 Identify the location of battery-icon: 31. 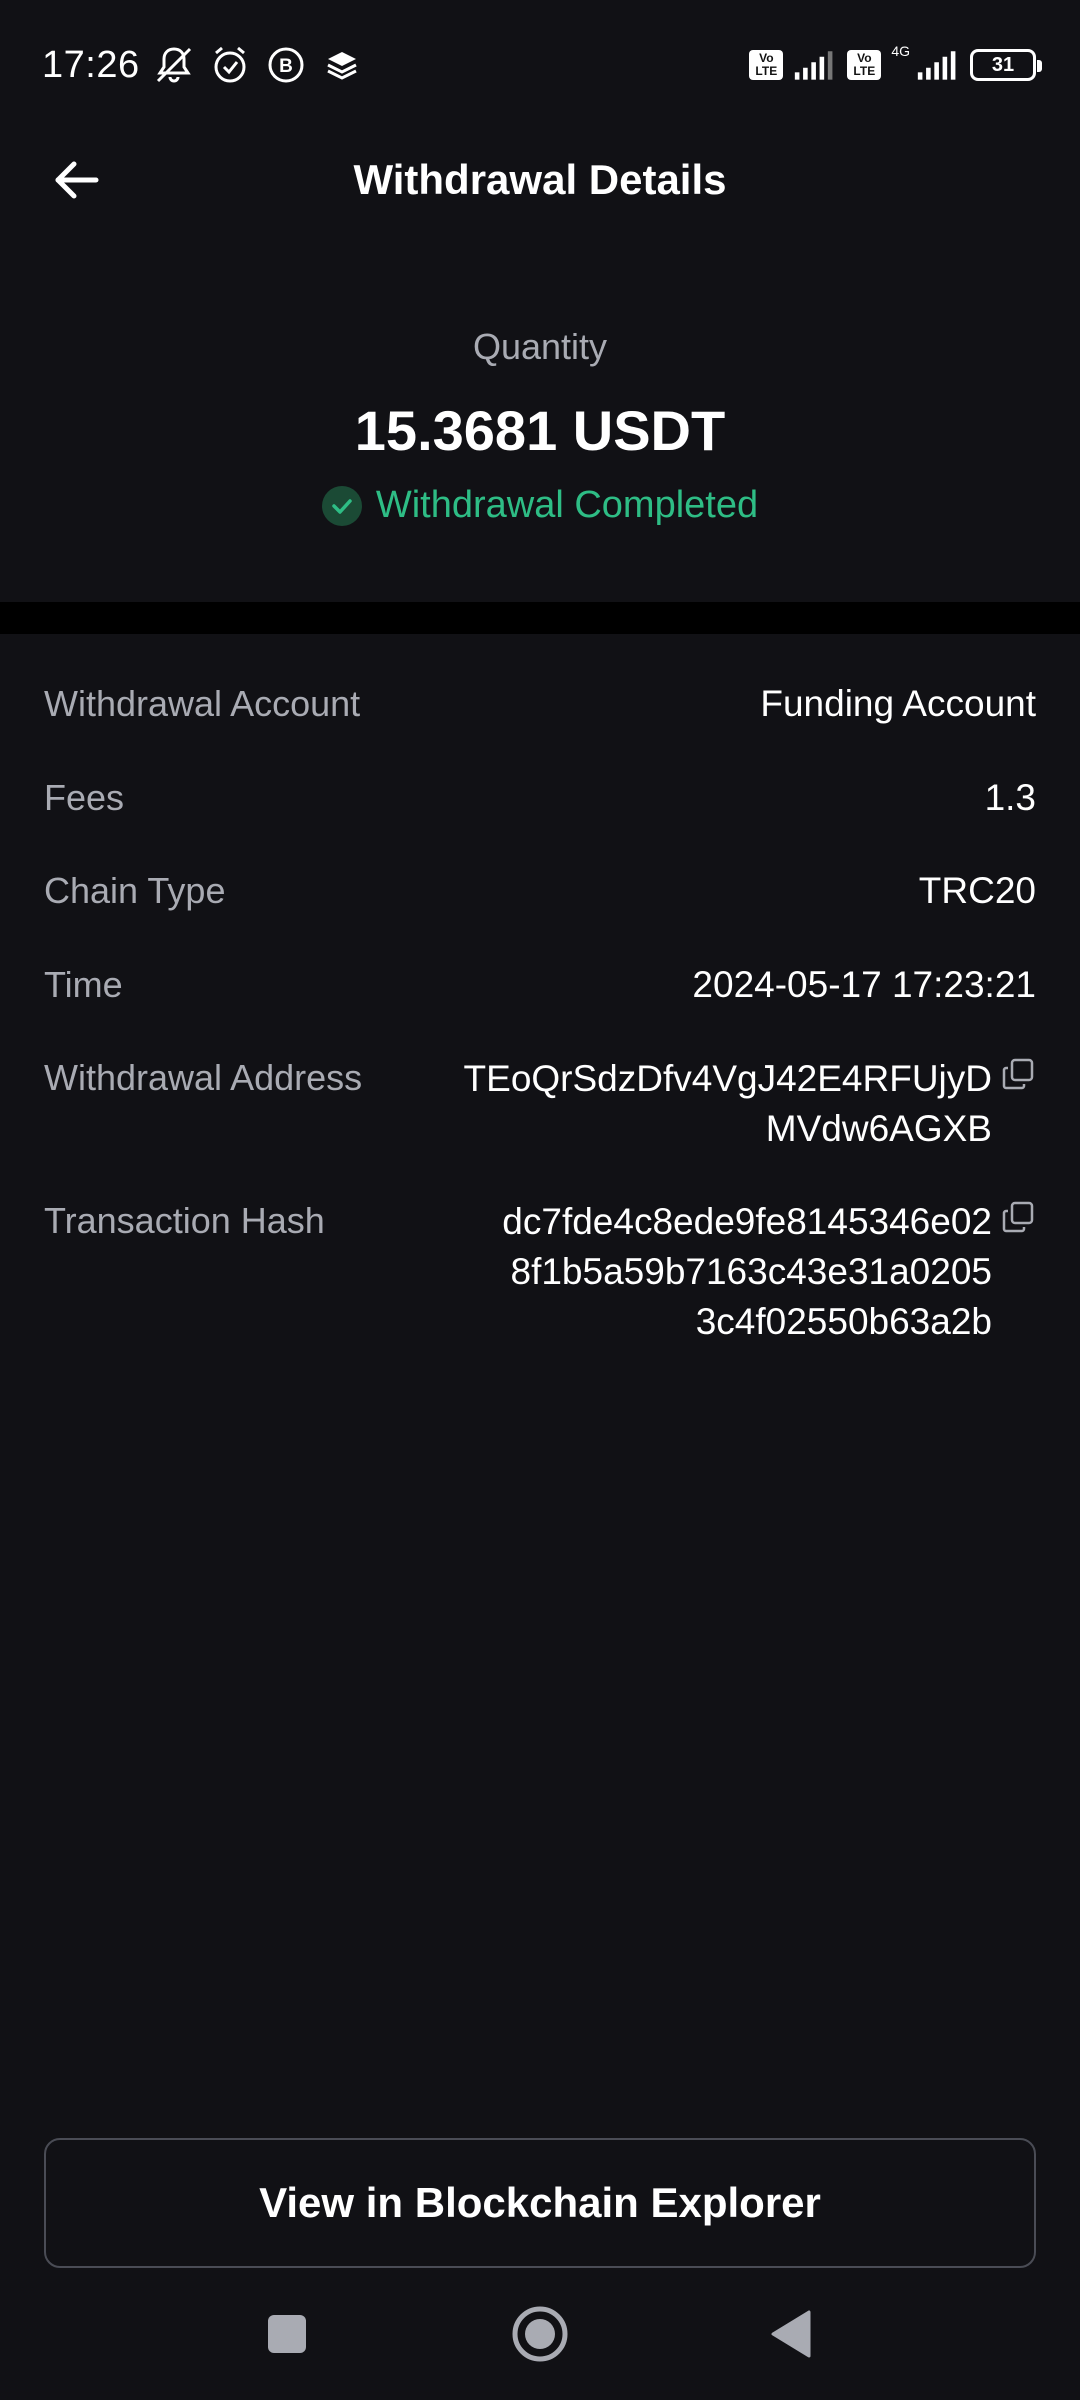
(1006, 65).